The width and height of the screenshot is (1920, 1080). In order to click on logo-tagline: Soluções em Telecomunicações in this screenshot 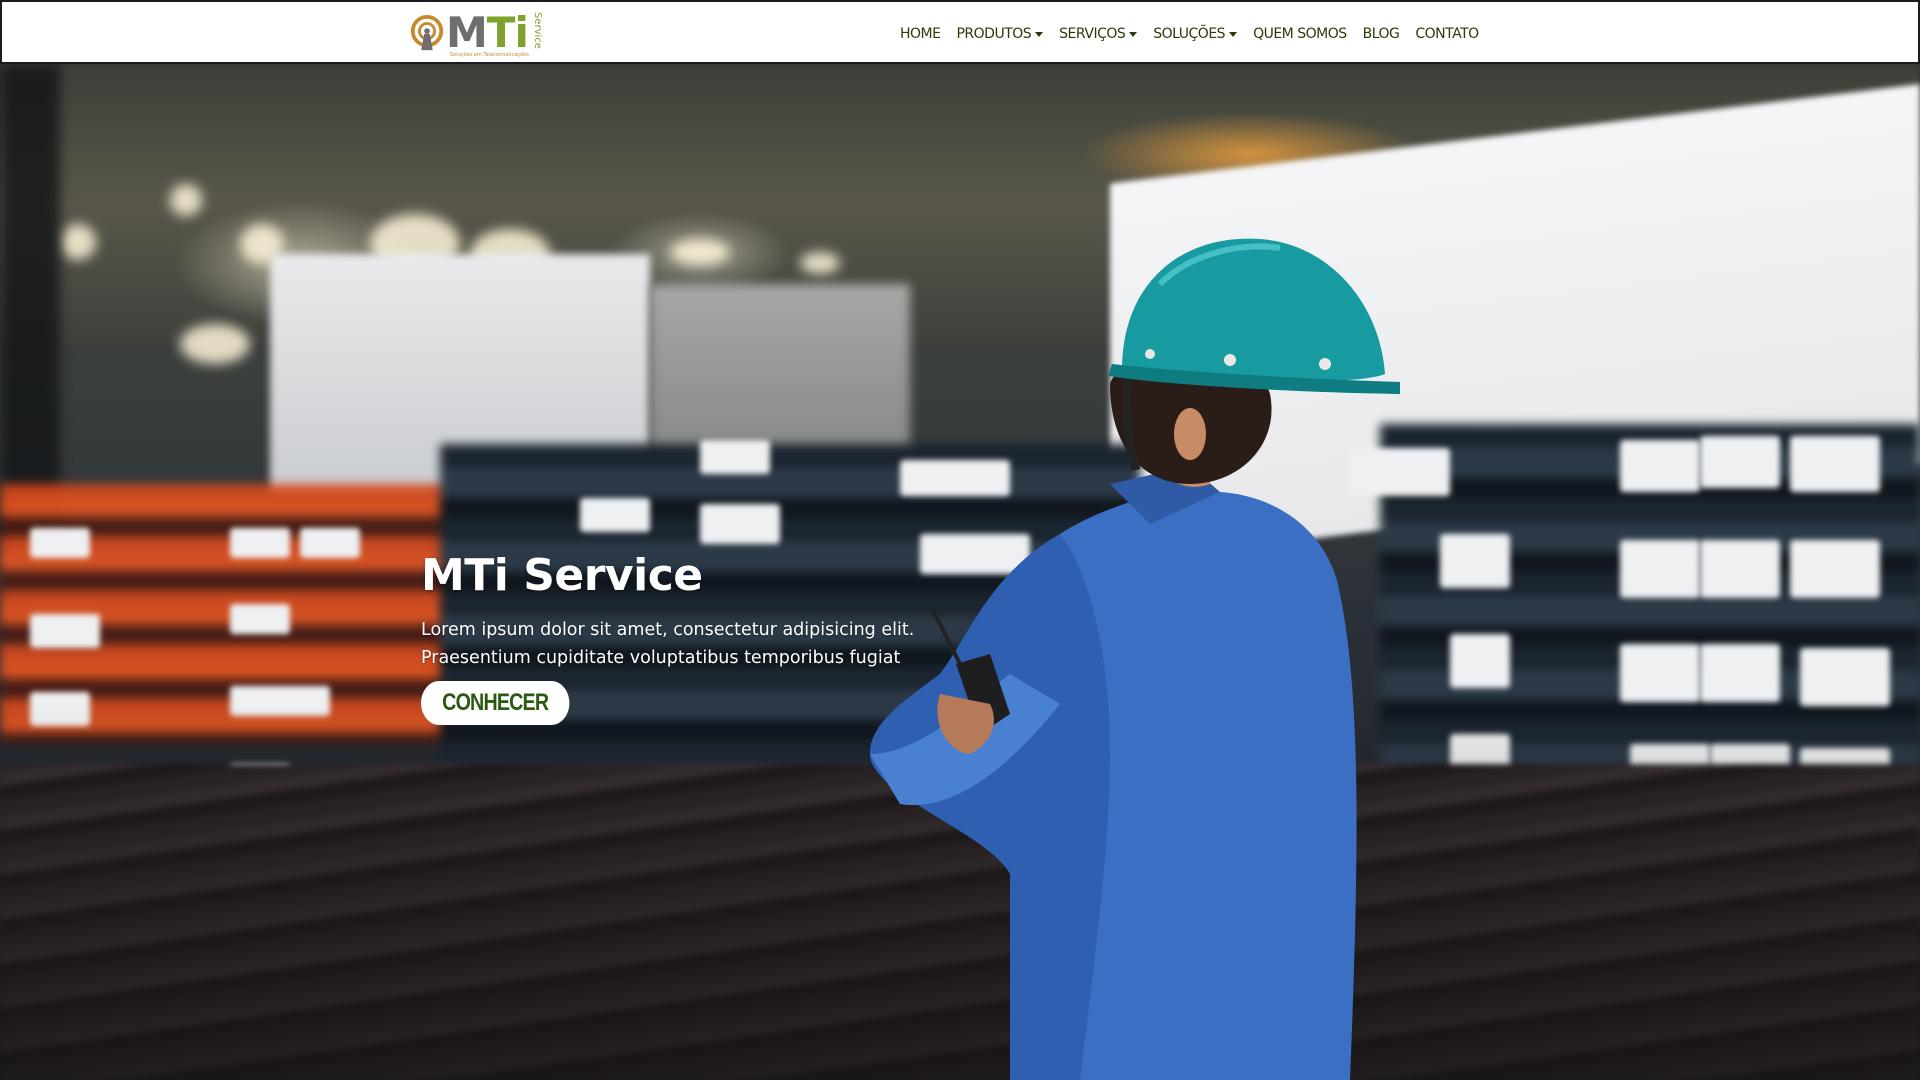, I will do `click(489, 55)`.